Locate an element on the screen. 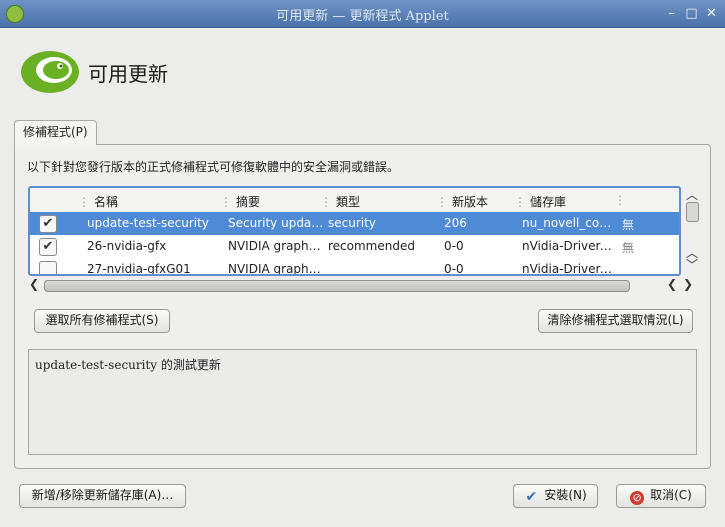  patches-description: 以下針對您發行版本的正式修補程式可修復軟體中的安全漏洞或錯誤。 is located at coordinates (213, 167).